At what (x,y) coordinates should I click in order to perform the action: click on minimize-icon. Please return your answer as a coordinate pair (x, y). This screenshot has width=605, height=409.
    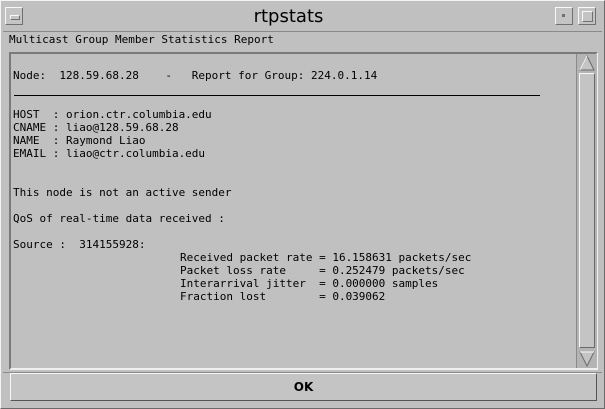
    Looking at the image, I should click on (564, 16).